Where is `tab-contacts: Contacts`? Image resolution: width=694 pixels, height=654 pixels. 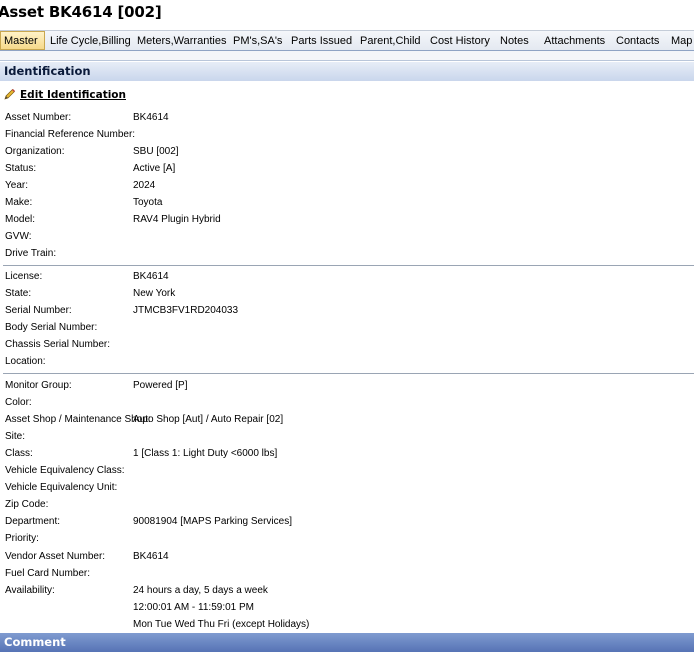 tab-contacts: Contacts is located at coordinates (637, 41).